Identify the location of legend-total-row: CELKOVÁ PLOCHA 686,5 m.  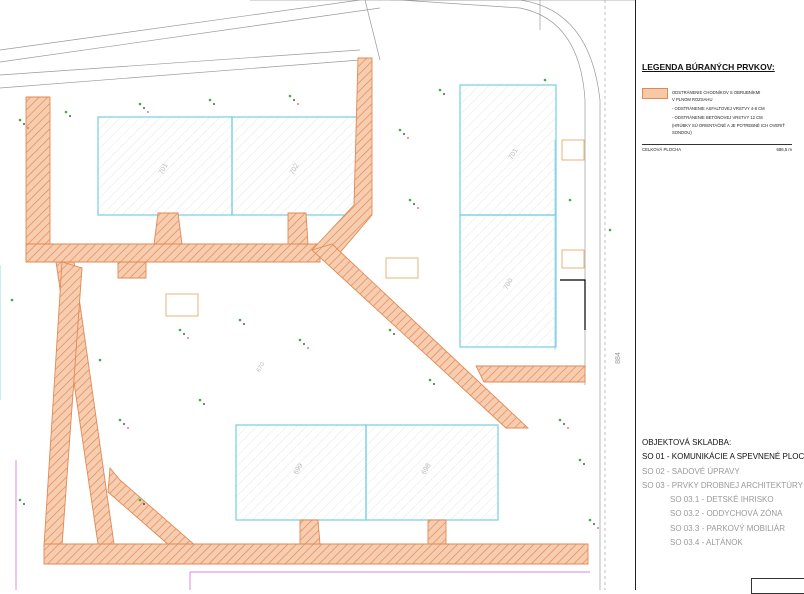
(717, 148).